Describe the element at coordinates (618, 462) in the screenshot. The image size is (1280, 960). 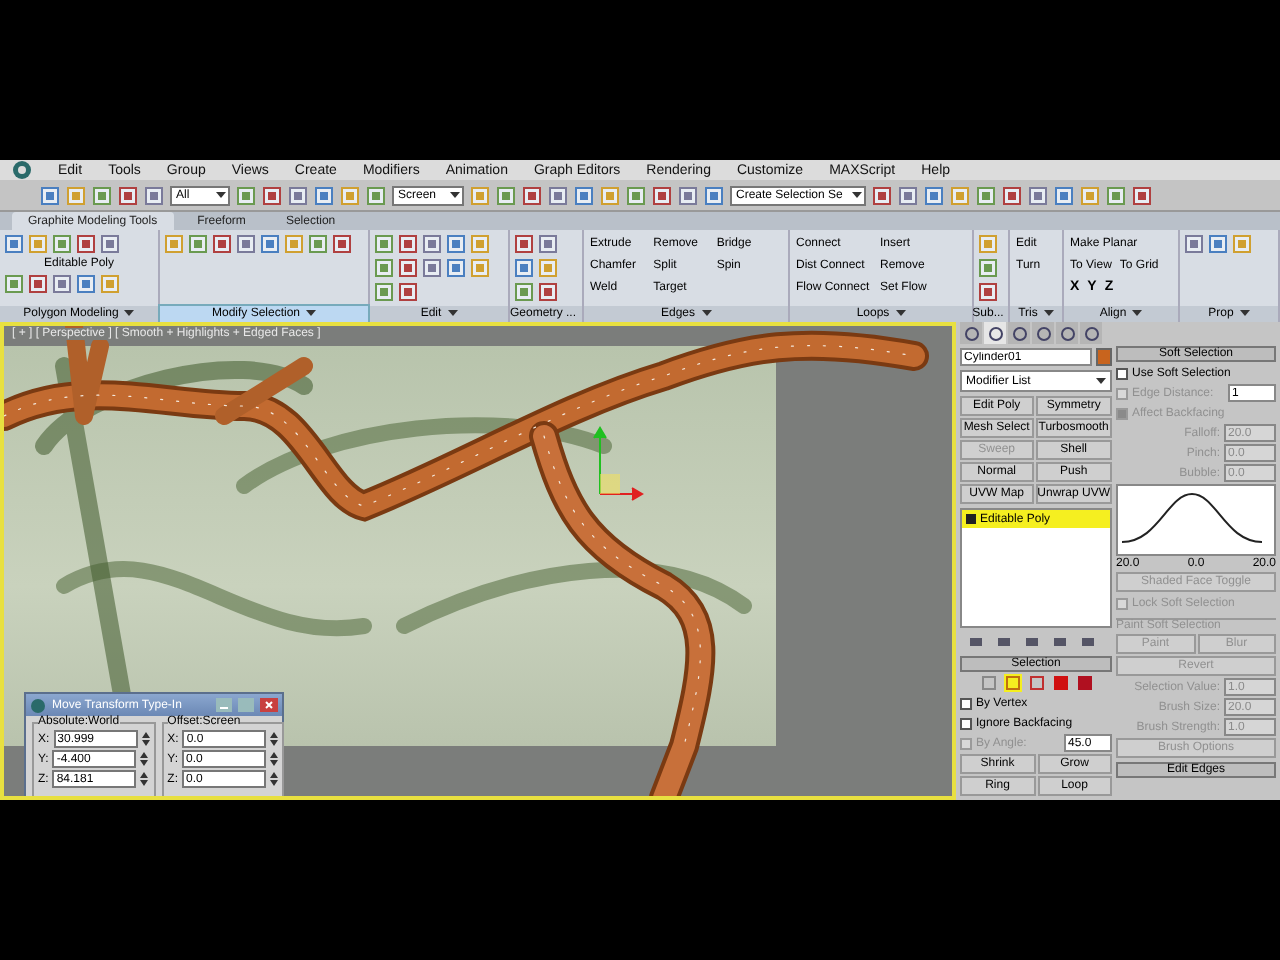
I see `move-gizmo-icon` at that location.